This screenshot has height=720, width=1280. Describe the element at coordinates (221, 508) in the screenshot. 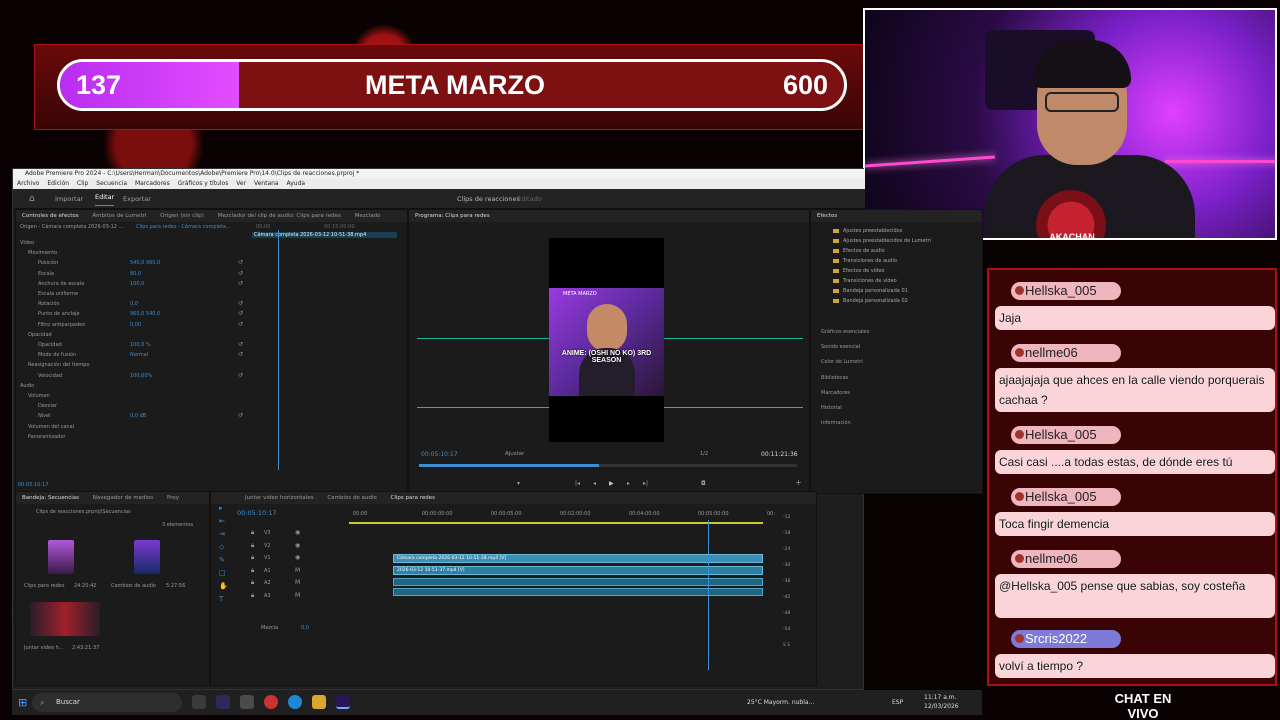

I see `tool-icon: ▸` at that location.